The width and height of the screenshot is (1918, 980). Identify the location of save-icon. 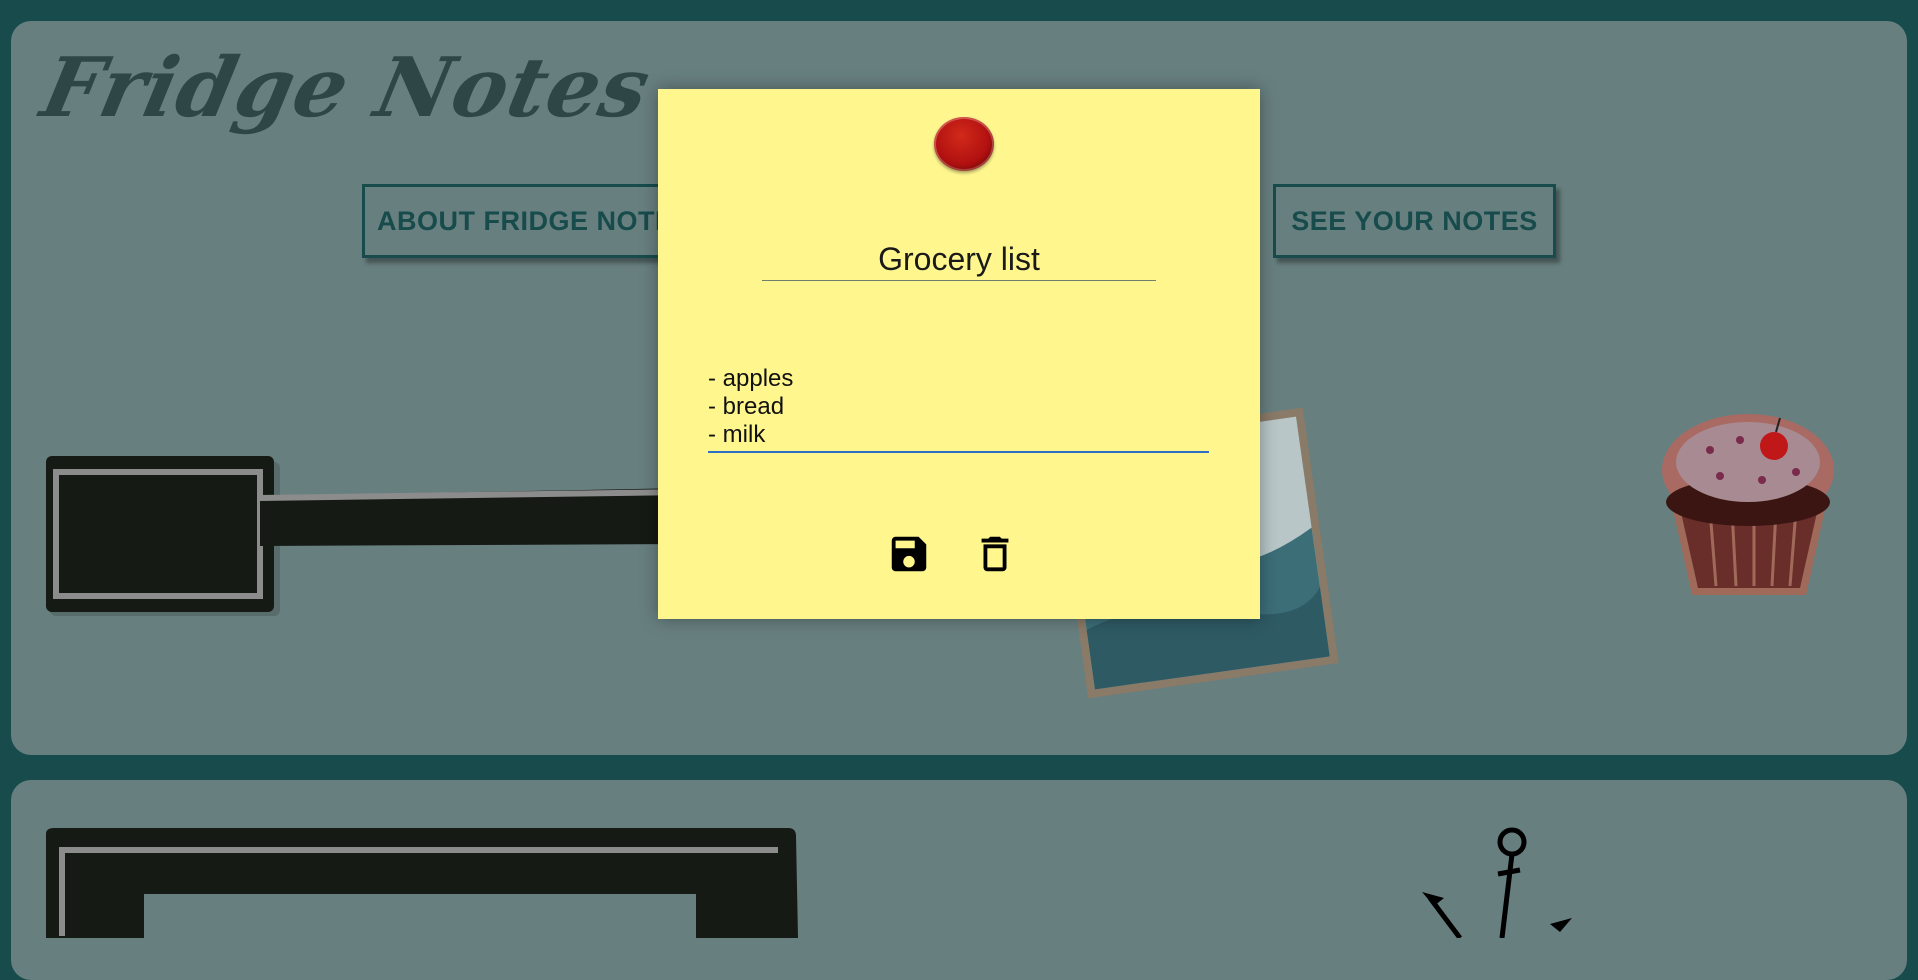
(909, 554).